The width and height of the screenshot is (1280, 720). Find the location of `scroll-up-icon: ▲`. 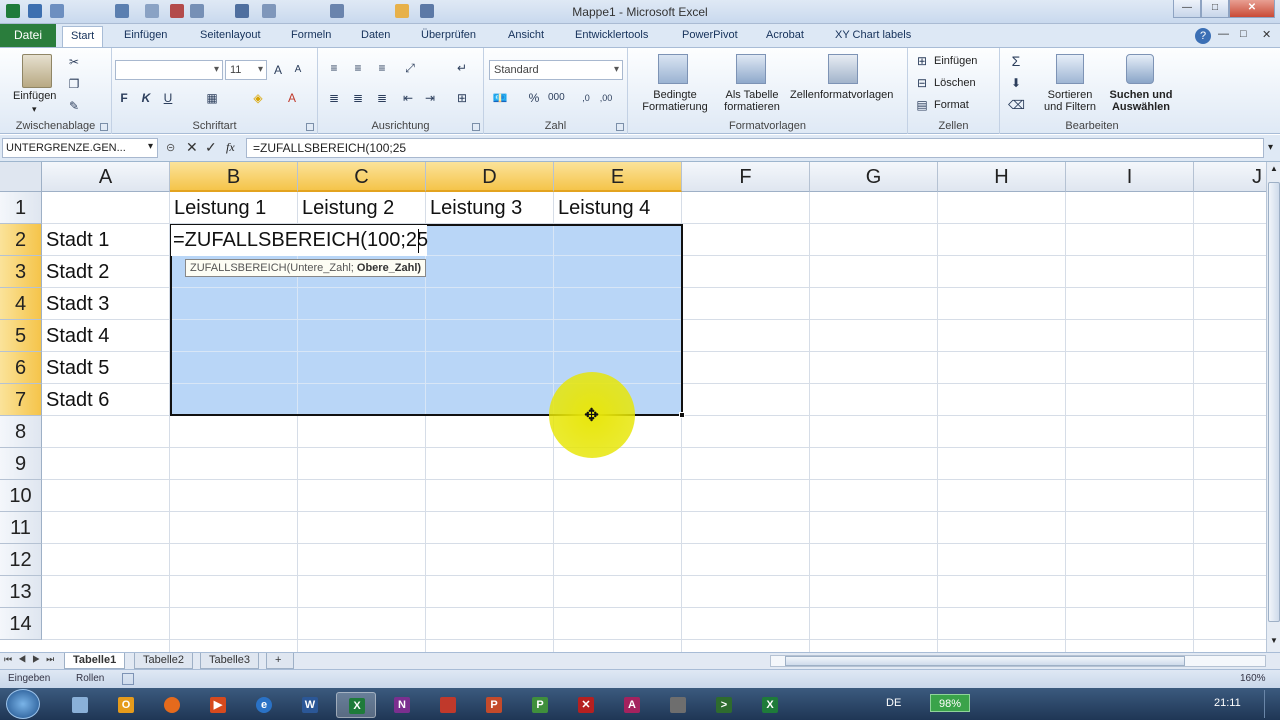

scroll-up-icon: ▲ is located at coordinates (1274, 170).